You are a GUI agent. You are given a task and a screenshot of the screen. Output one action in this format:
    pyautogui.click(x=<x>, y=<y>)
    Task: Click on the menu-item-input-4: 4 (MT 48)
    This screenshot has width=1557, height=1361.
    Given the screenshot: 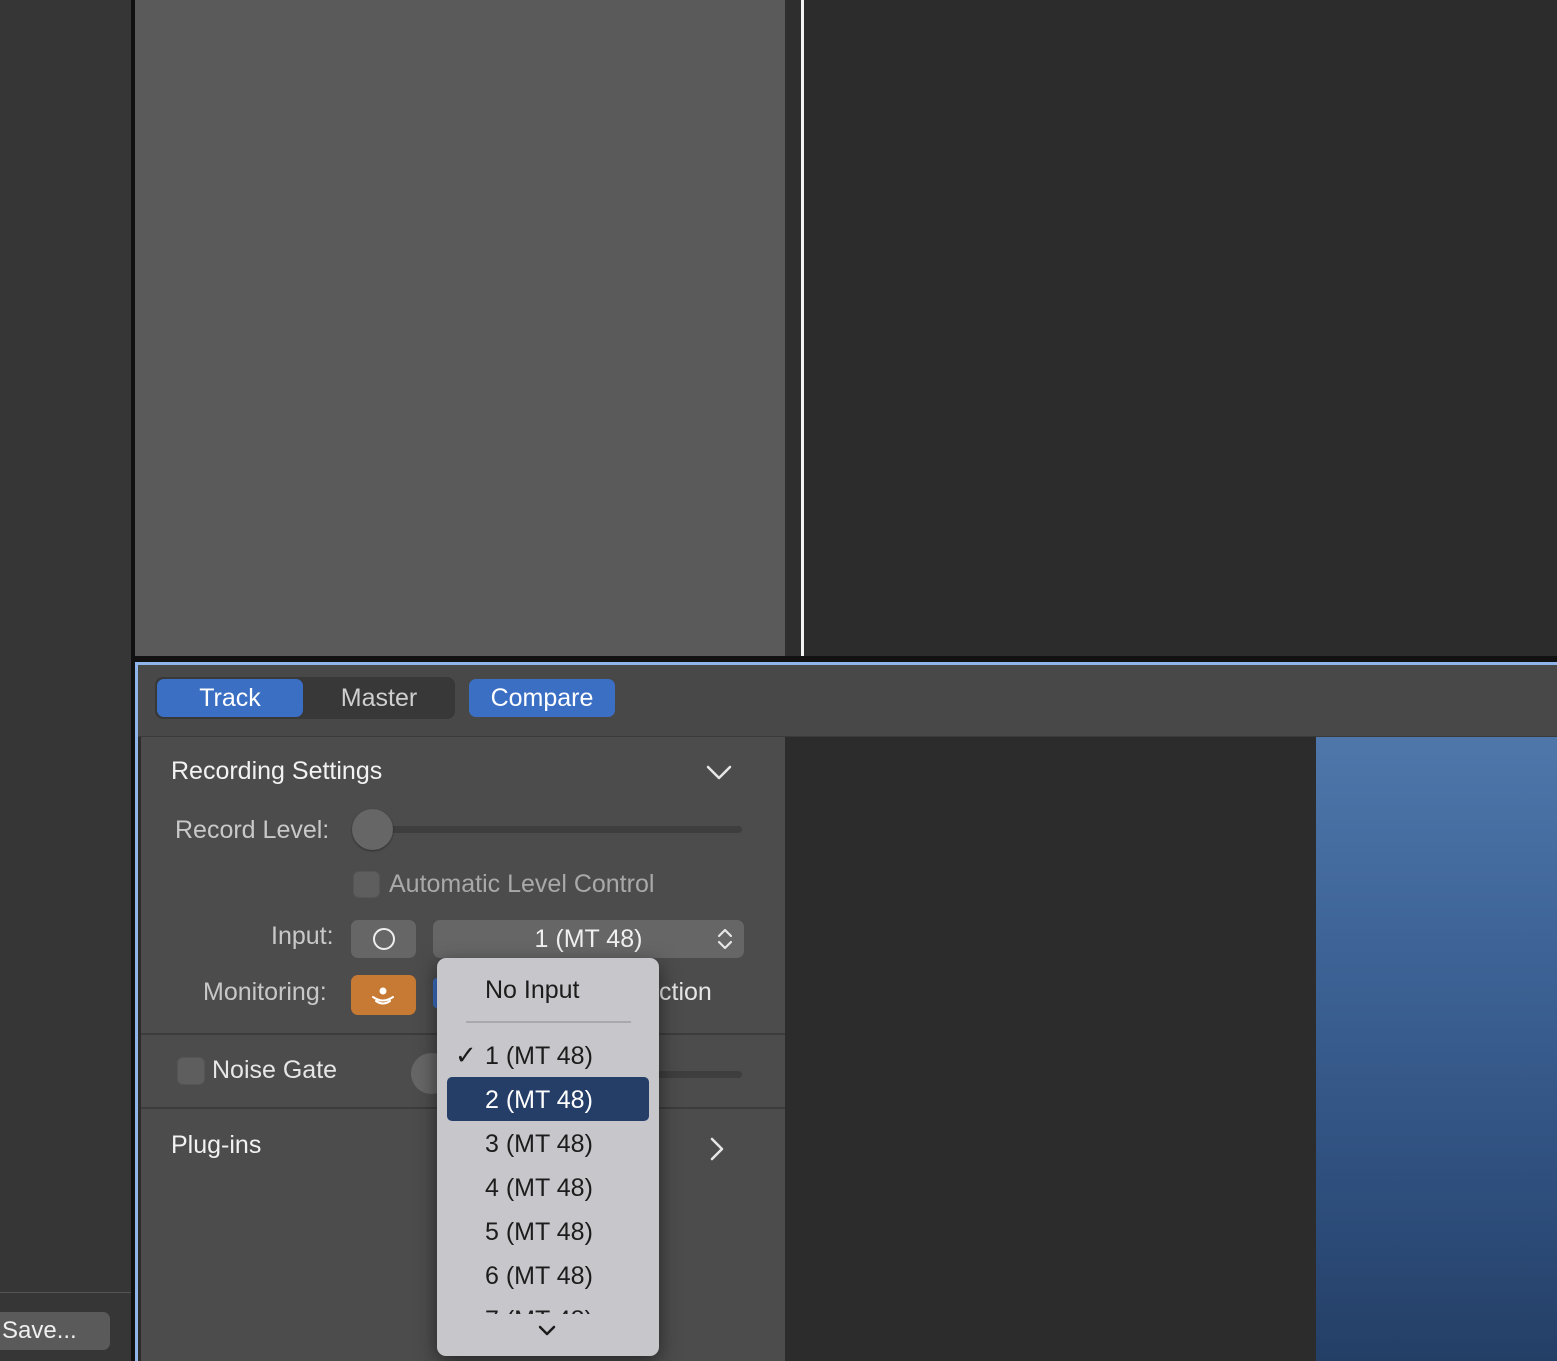 What is the action you would take?
    pyautogui.click(x=548, y=1188)
    